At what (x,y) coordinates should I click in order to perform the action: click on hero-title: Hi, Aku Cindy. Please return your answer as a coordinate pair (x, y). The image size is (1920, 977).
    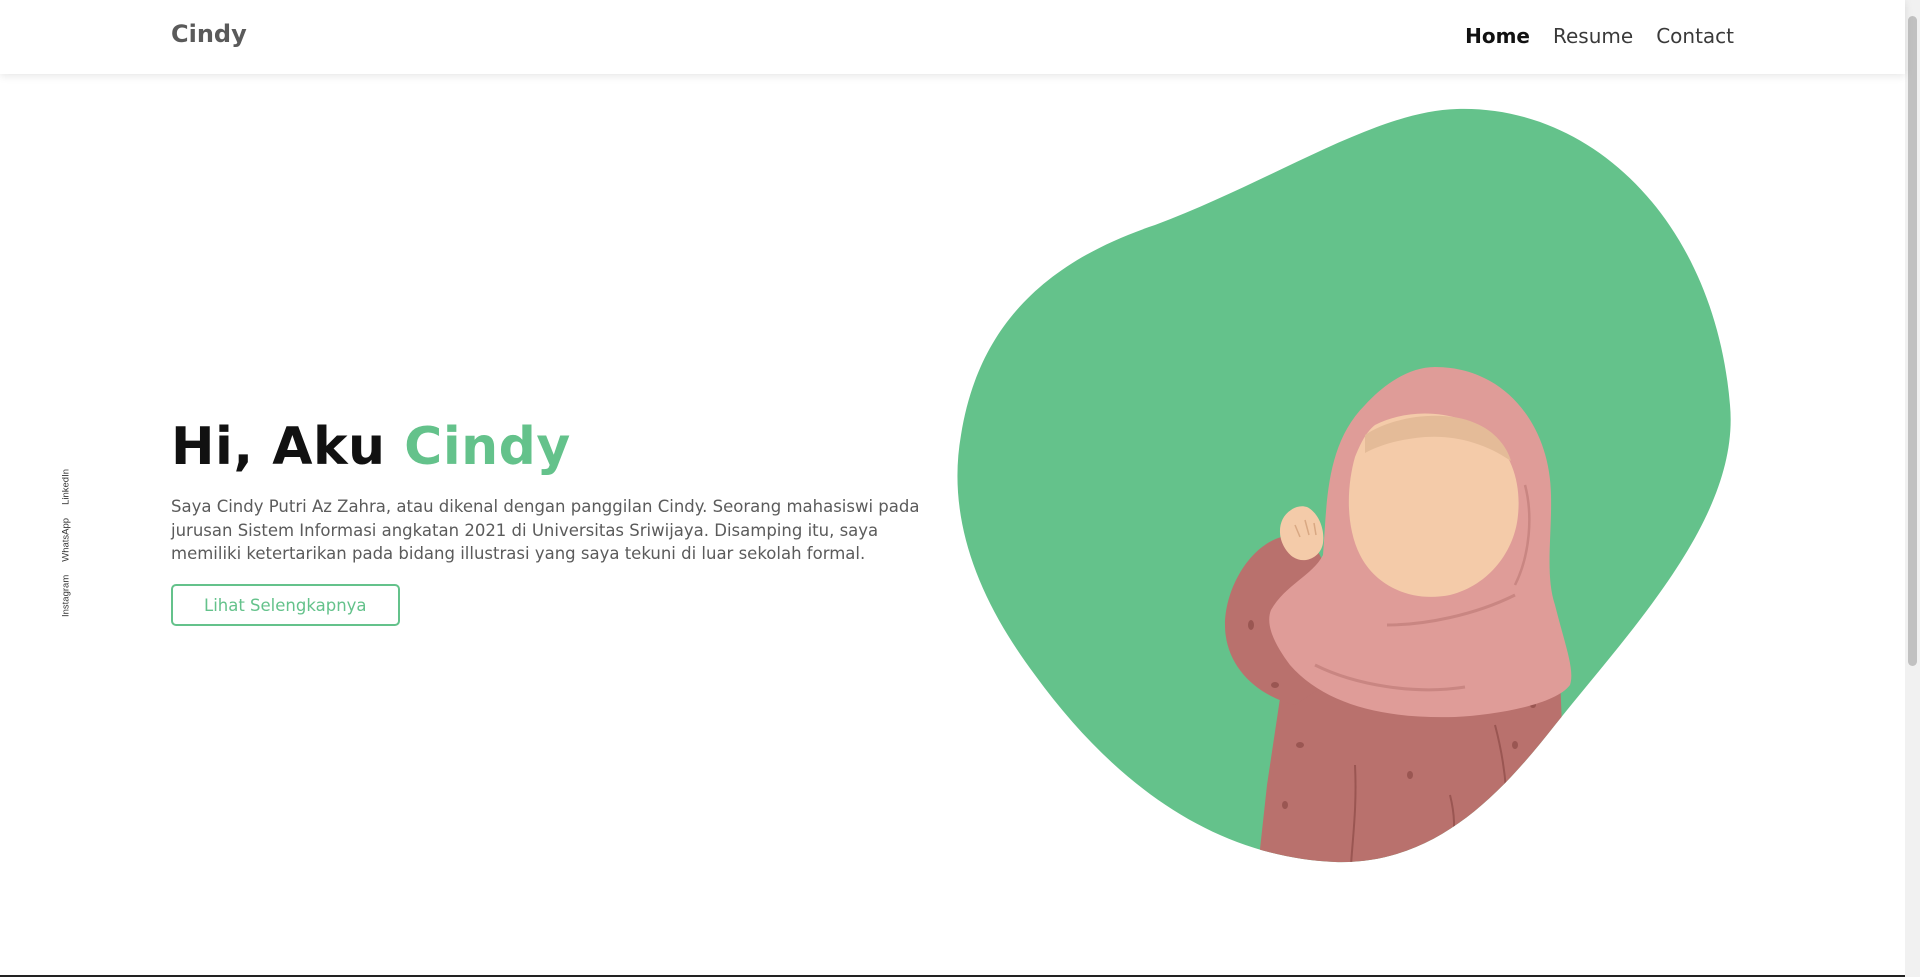
    Looking at the image, I should click on (551, 447).